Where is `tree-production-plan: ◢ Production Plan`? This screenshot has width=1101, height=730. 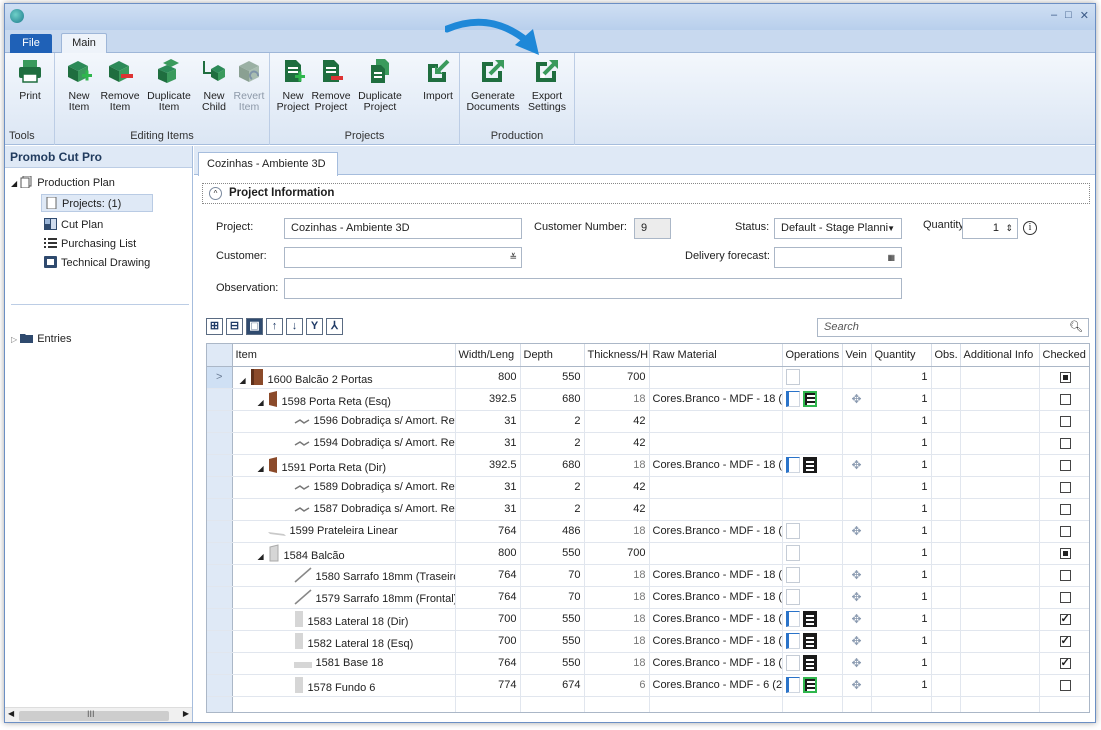
tree-production-plan: ◢ Production Plan is located at coordinates (63, 183).